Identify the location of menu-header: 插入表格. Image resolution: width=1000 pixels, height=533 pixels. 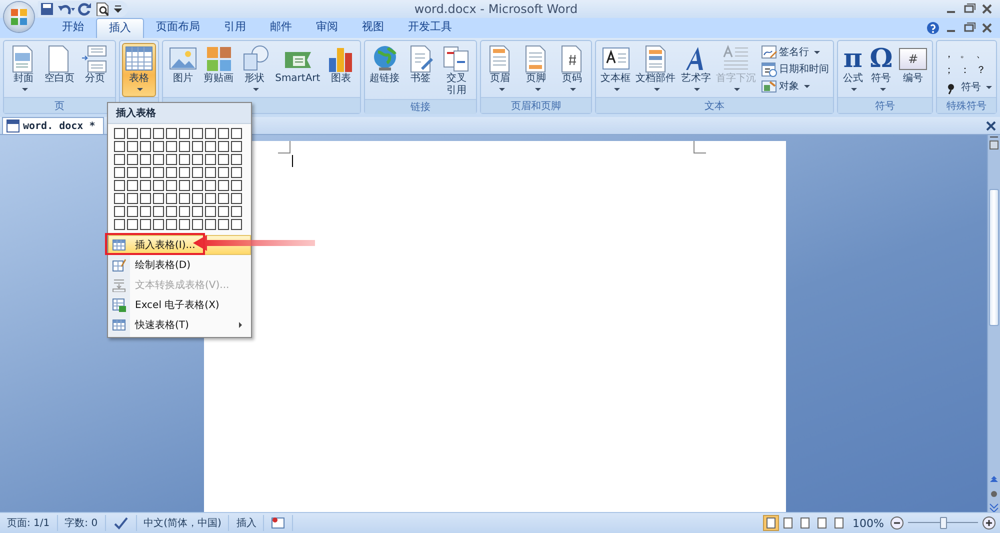
(179, 113).